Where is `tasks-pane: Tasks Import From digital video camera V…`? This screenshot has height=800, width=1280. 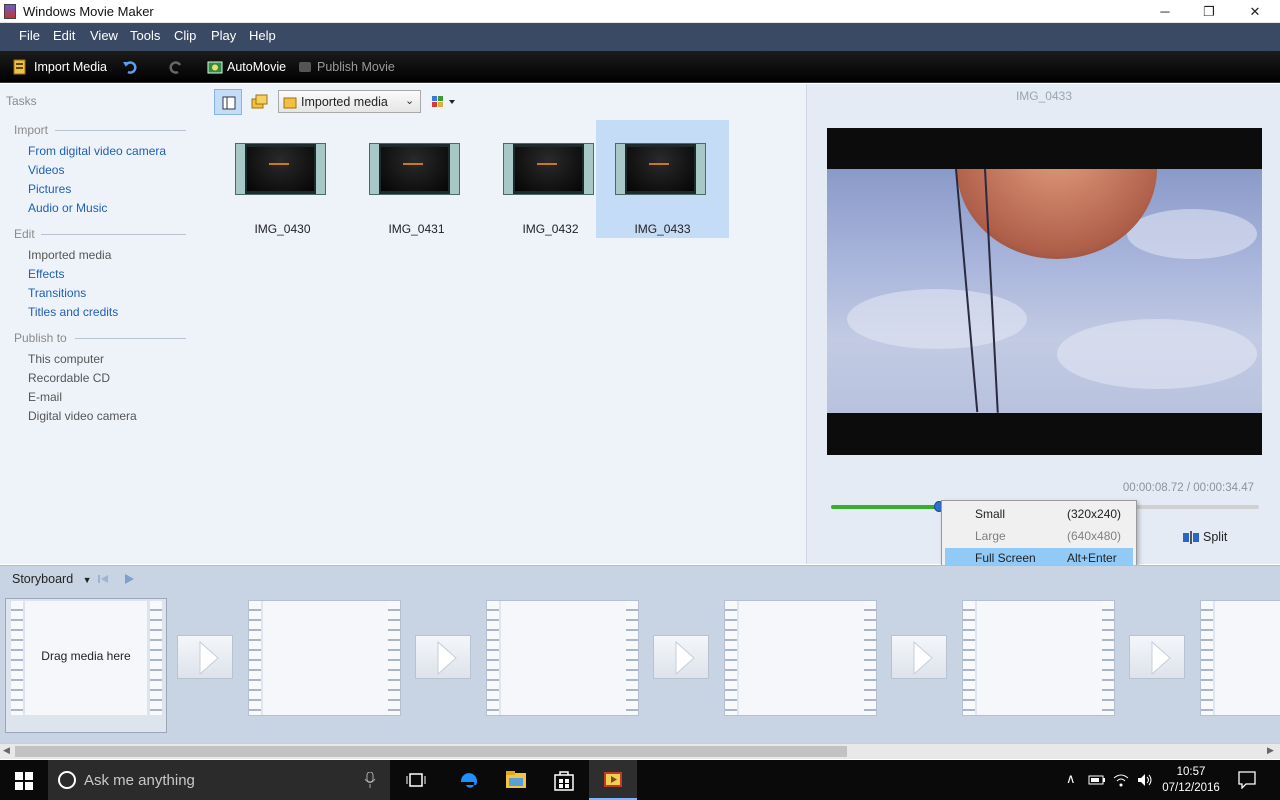
tasks-pane: Tasks Import From digital video camera V… is located at coordinates (102, 324).